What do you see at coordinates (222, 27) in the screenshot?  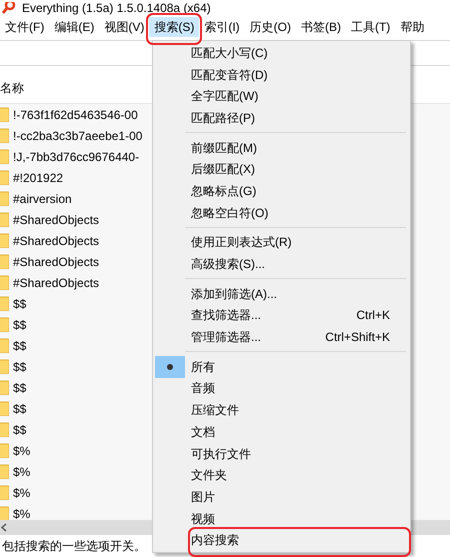 I see `menu-item: 索引(I)` at bounding box center [222, 27].